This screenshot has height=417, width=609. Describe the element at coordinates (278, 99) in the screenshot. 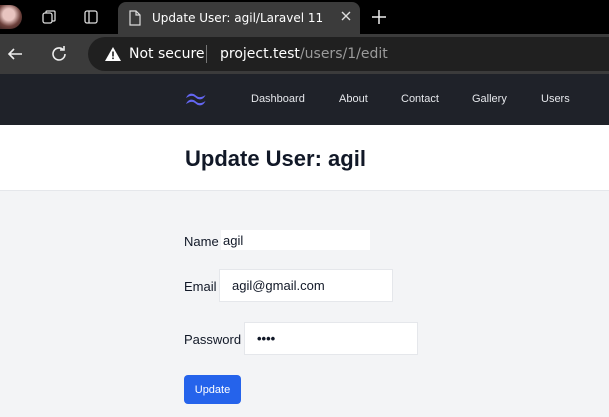

I see `nav-link-dashboard: Dashboard` at that location.